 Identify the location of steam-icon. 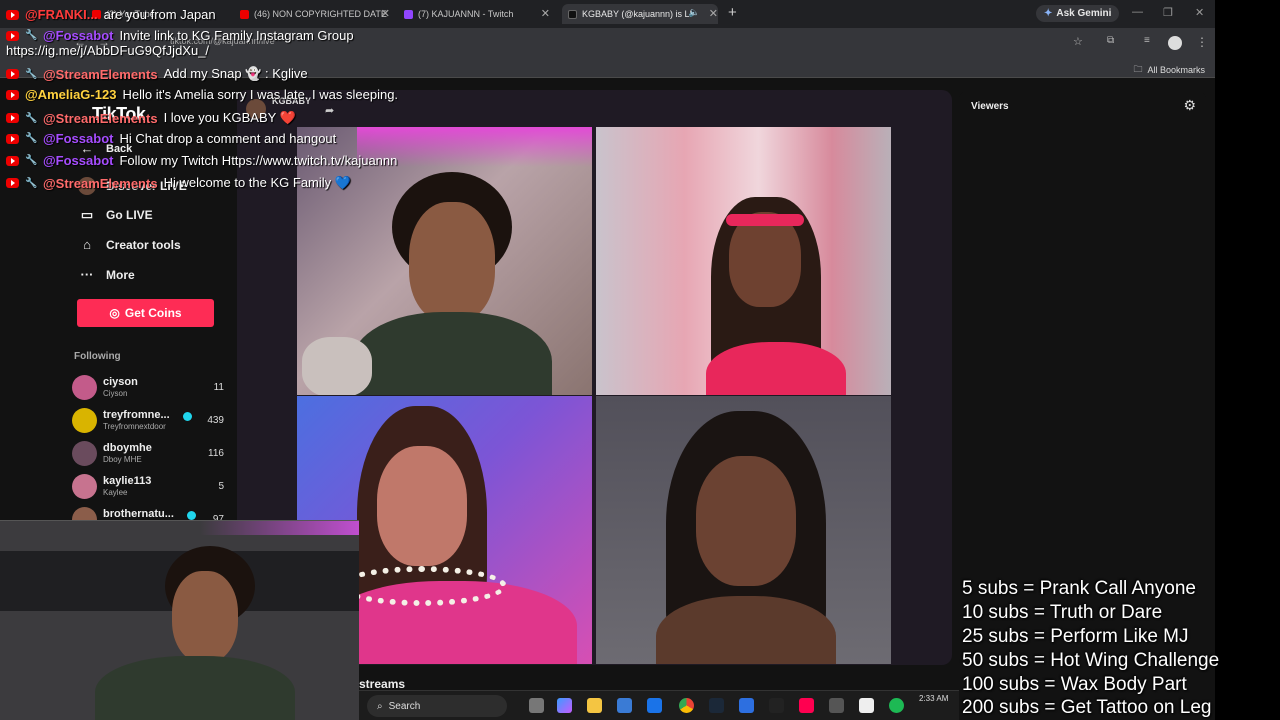
(716, 705).